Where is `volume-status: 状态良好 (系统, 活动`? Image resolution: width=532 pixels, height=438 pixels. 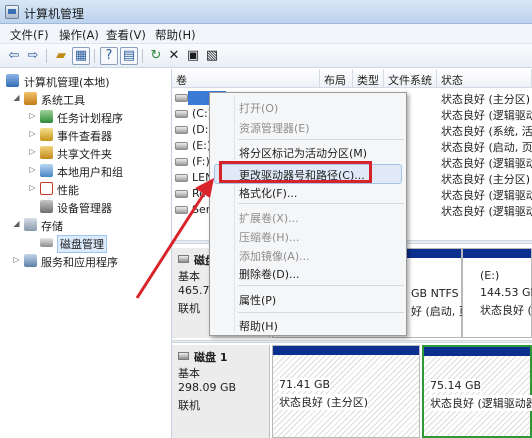 volume-status: 状态良好 (系统, 活动 is located at coordinates (486, 131).